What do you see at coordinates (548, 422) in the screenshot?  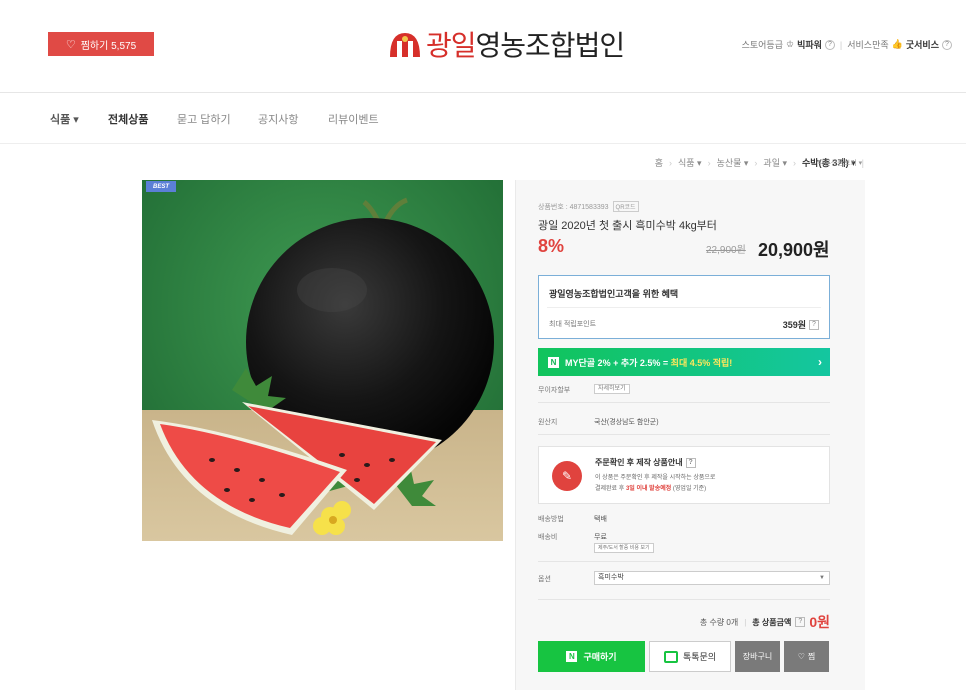 I see `origin-label: 원산지` at bounding box center [548, 422].